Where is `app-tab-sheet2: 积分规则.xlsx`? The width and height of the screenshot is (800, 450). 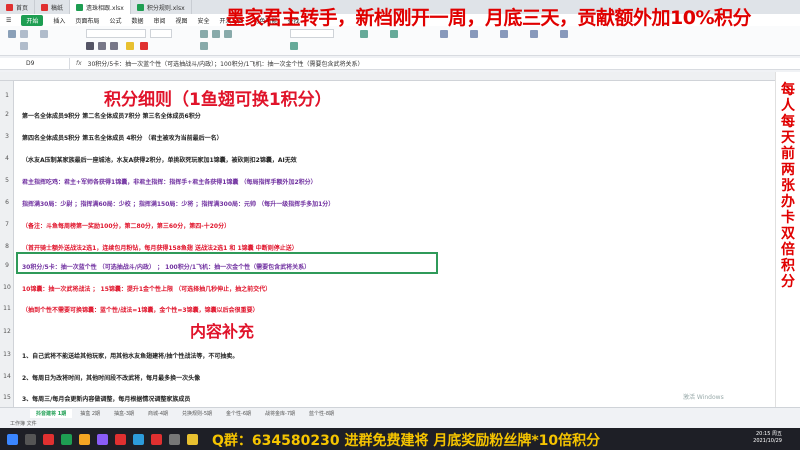 app-tab-sheet2: 积分规则.xlsx is located at coordinates (161, 7).